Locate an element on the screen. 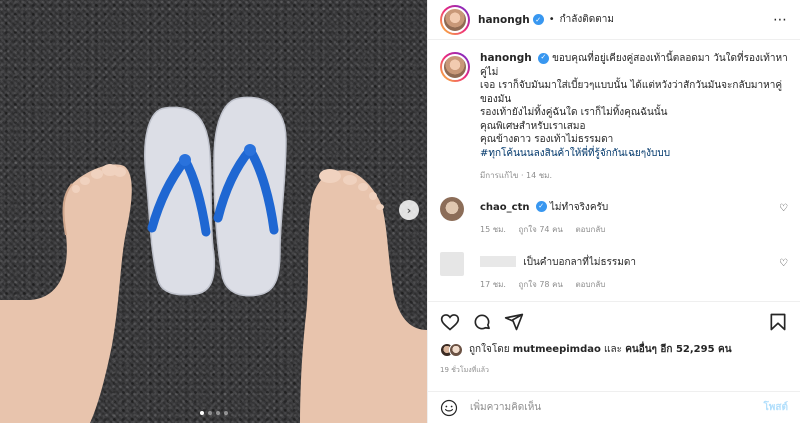 This screenshot has height=423, width=800. caption-line: คุณข้างดาว รองเท้าไม่ธรรมดา is located at coordinates (547, 139).